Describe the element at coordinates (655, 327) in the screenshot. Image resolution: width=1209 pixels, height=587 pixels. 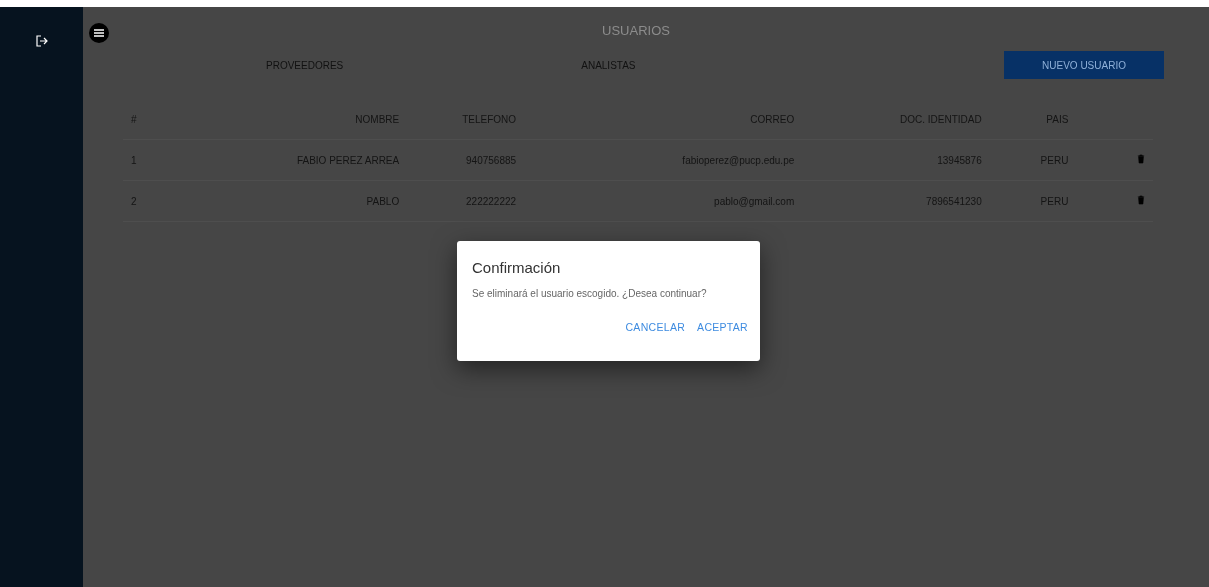
I see `cancel-button: CANCELAR` at that location.